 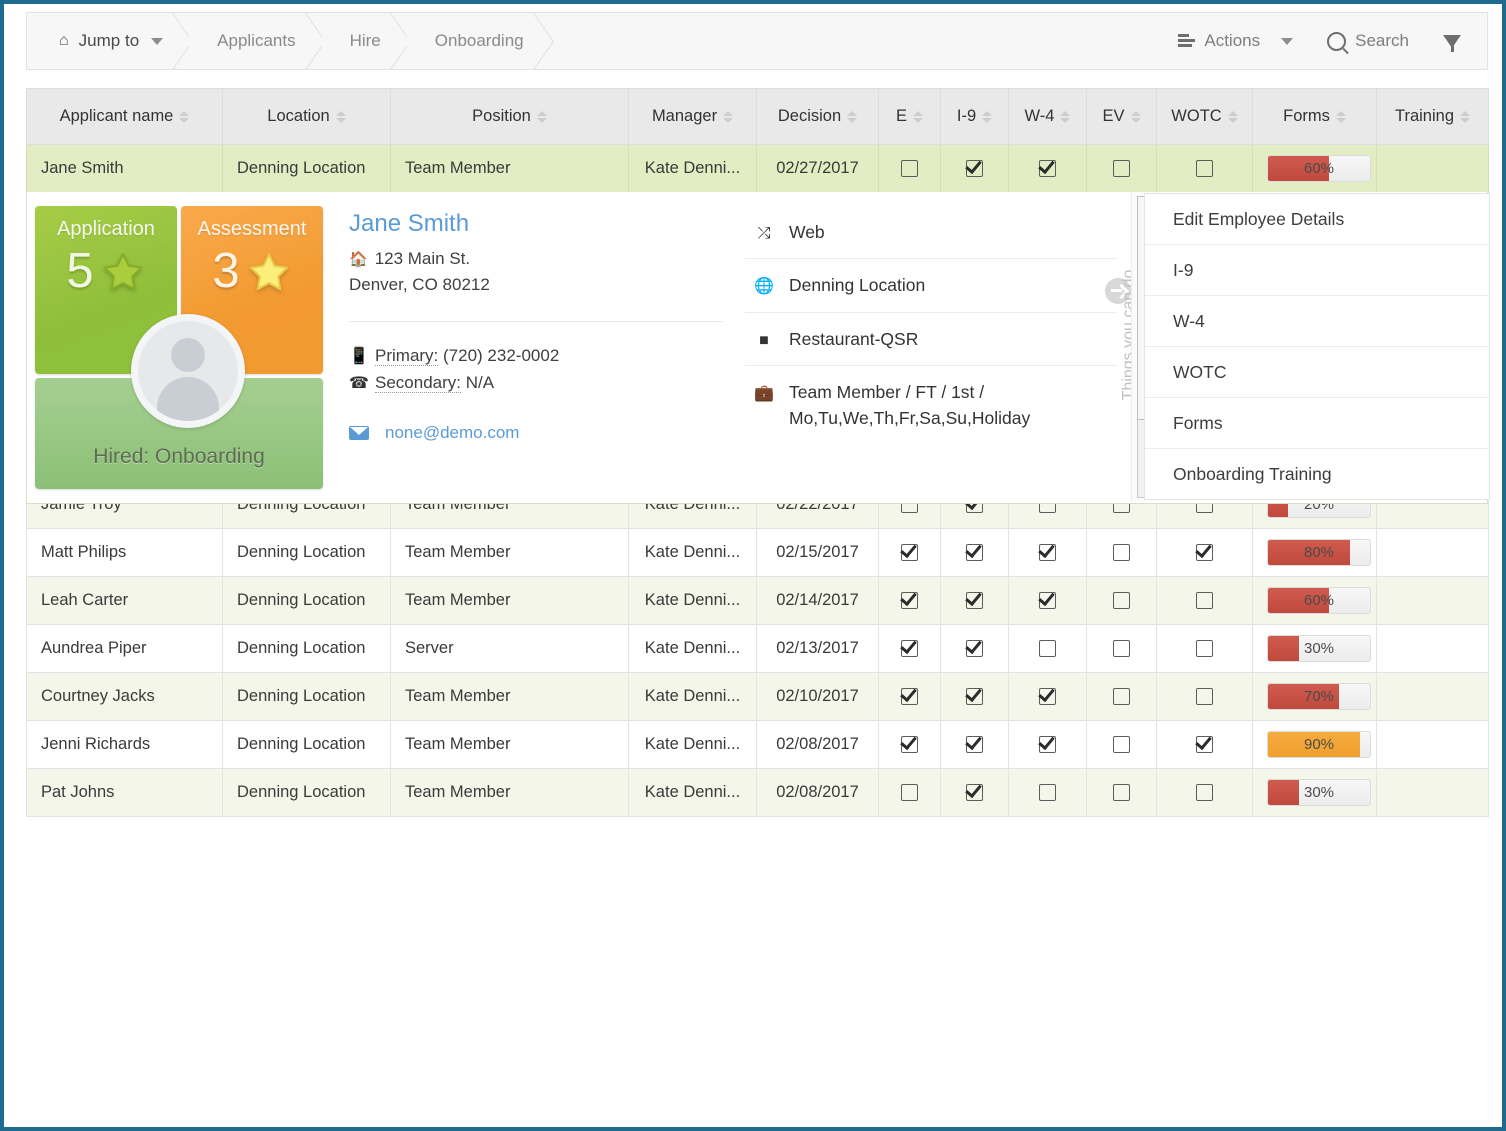 What do you see at coordinates (478, 41) in the screenshot?
I see `breadcrumb-item-onboarding: Onboarding` at bounding box center [478, 41].